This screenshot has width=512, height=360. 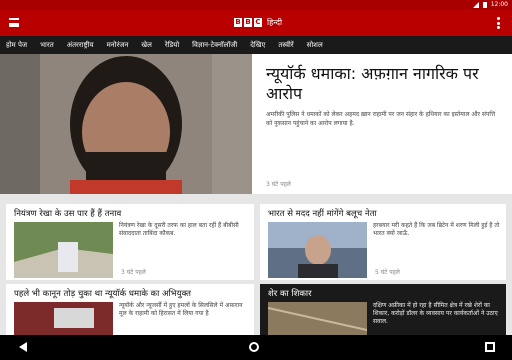 What do you see at coordinates (23, 347) in the screenshot?
I see `back-icon` at bounding box center [23, 347].